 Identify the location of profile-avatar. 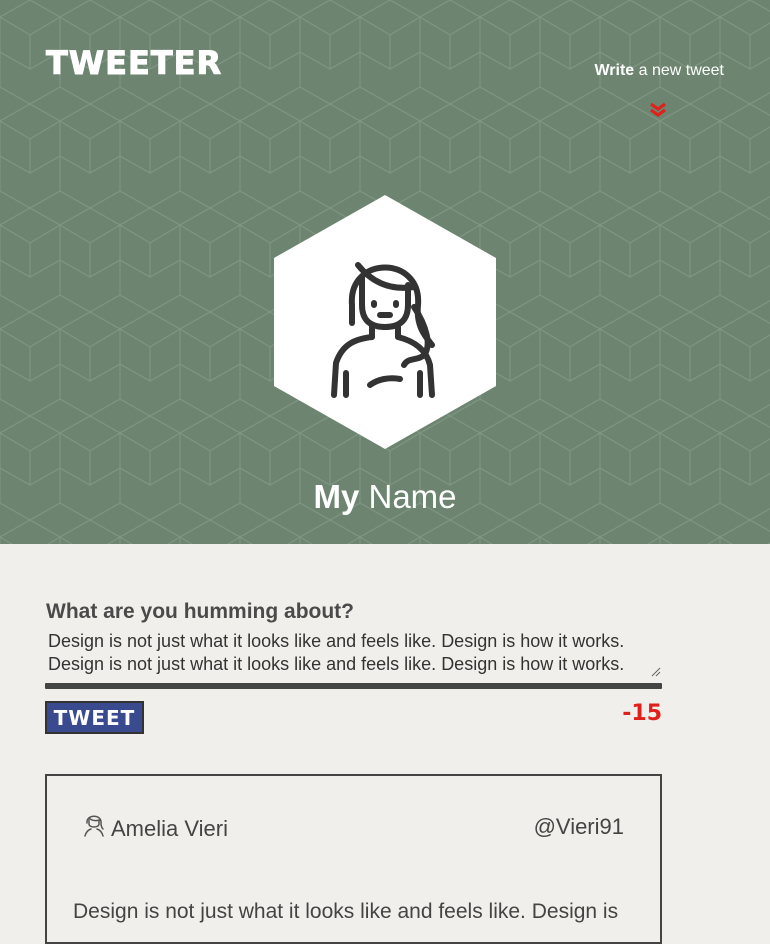
(385, 322).